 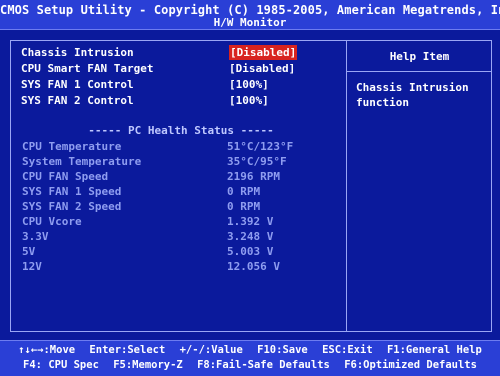 I want to click on help-text-line: function, so click(x=382, y=102).